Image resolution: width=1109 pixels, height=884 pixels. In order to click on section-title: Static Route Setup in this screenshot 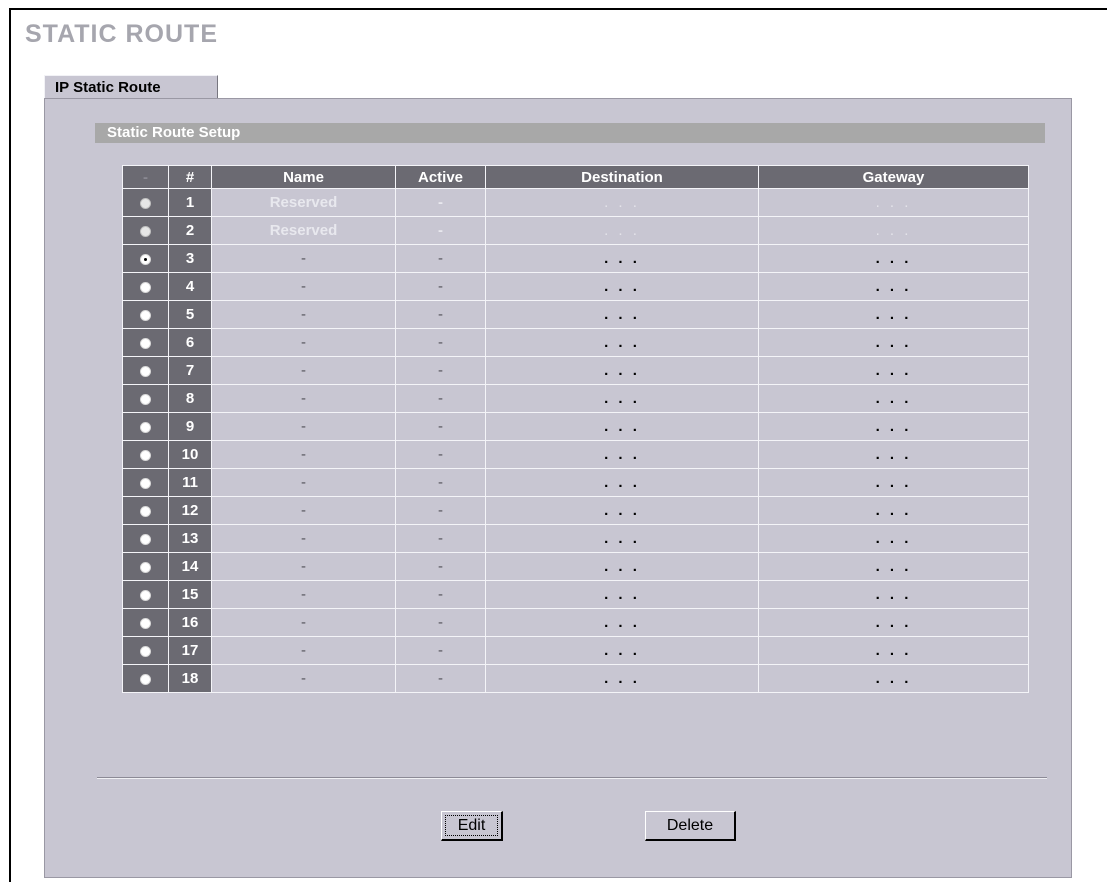, I will do `click(570, 133)`.